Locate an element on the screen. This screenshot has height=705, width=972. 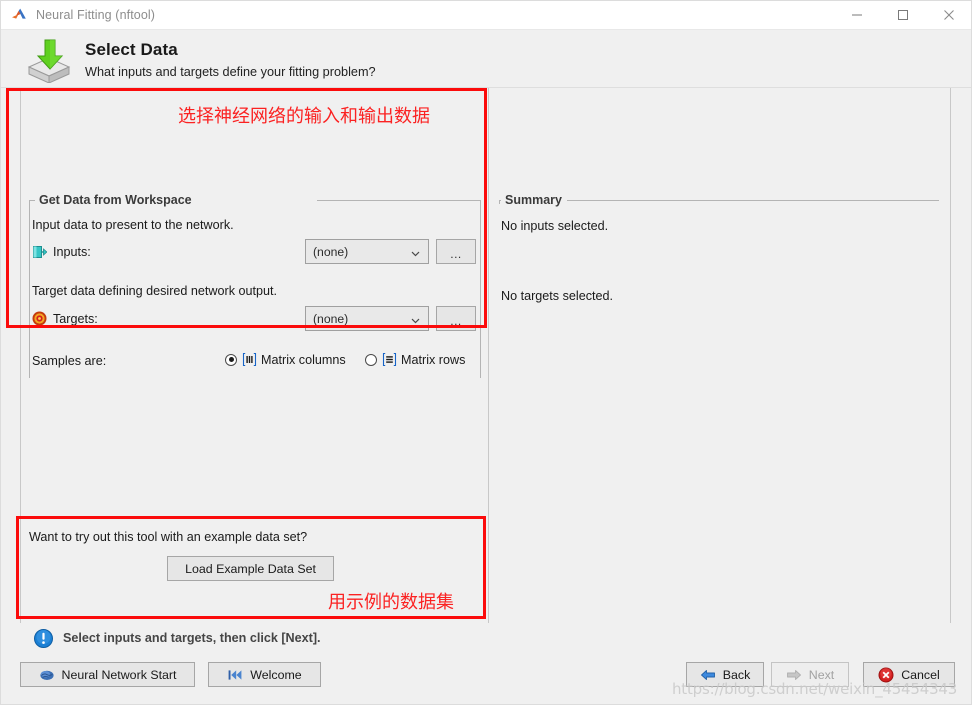
minimize-icon is located at coordinates (857, 15).